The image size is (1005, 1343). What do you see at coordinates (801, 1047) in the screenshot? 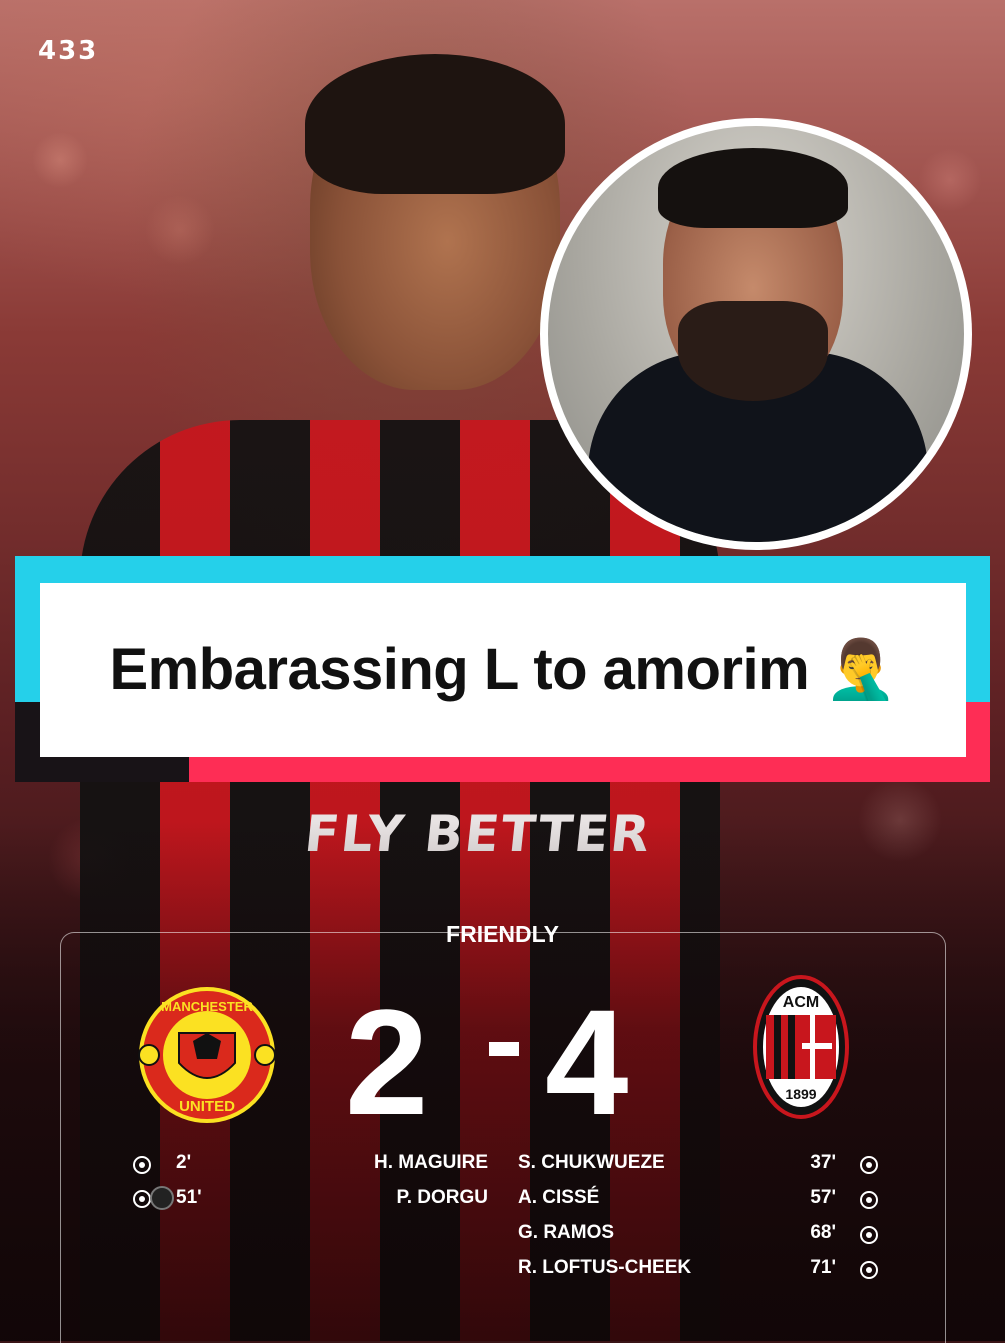
I see `ac-milan-crest: ACM 1899` at bounding box center [801, 1047].